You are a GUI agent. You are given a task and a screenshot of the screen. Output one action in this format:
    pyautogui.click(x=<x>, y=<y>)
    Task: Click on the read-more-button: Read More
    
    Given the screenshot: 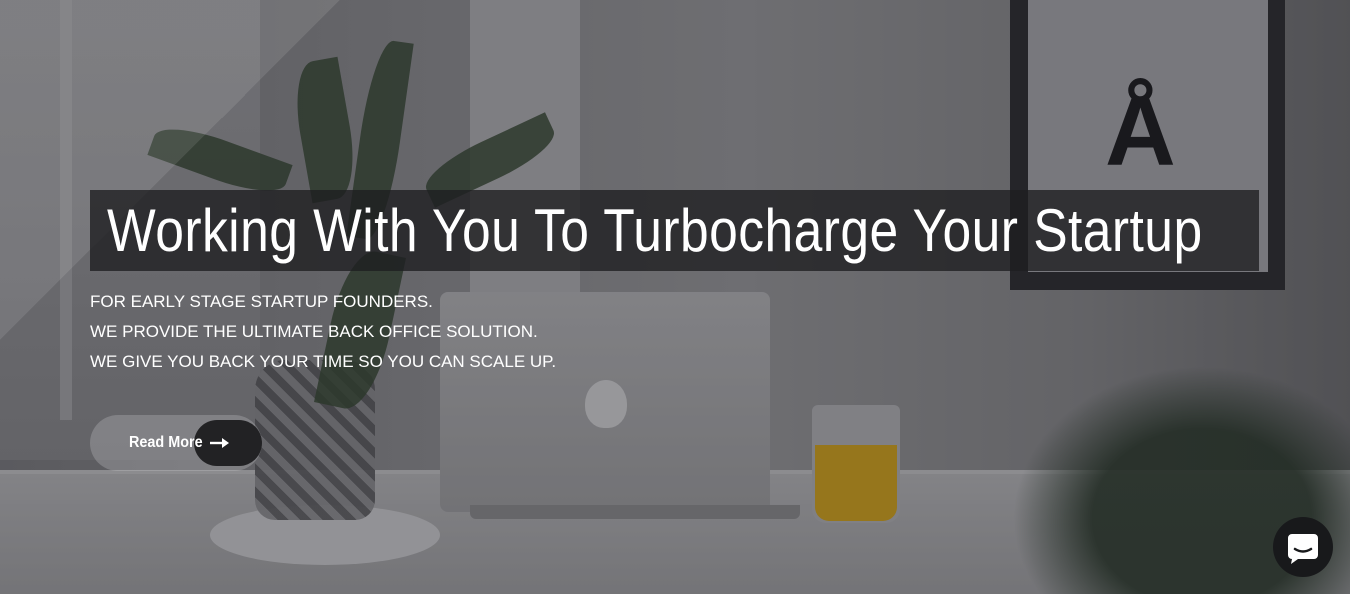 What is the action you would take?
    pyautogui.click(x=176, y=443)
    